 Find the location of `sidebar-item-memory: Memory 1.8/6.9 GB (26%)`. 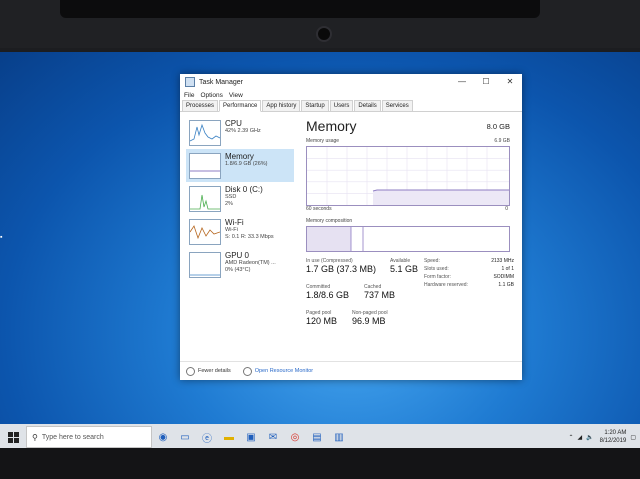

sidebar-item-memory: Memory 1.8/6.9 GB (26%) is located at coordinates (240, 165).